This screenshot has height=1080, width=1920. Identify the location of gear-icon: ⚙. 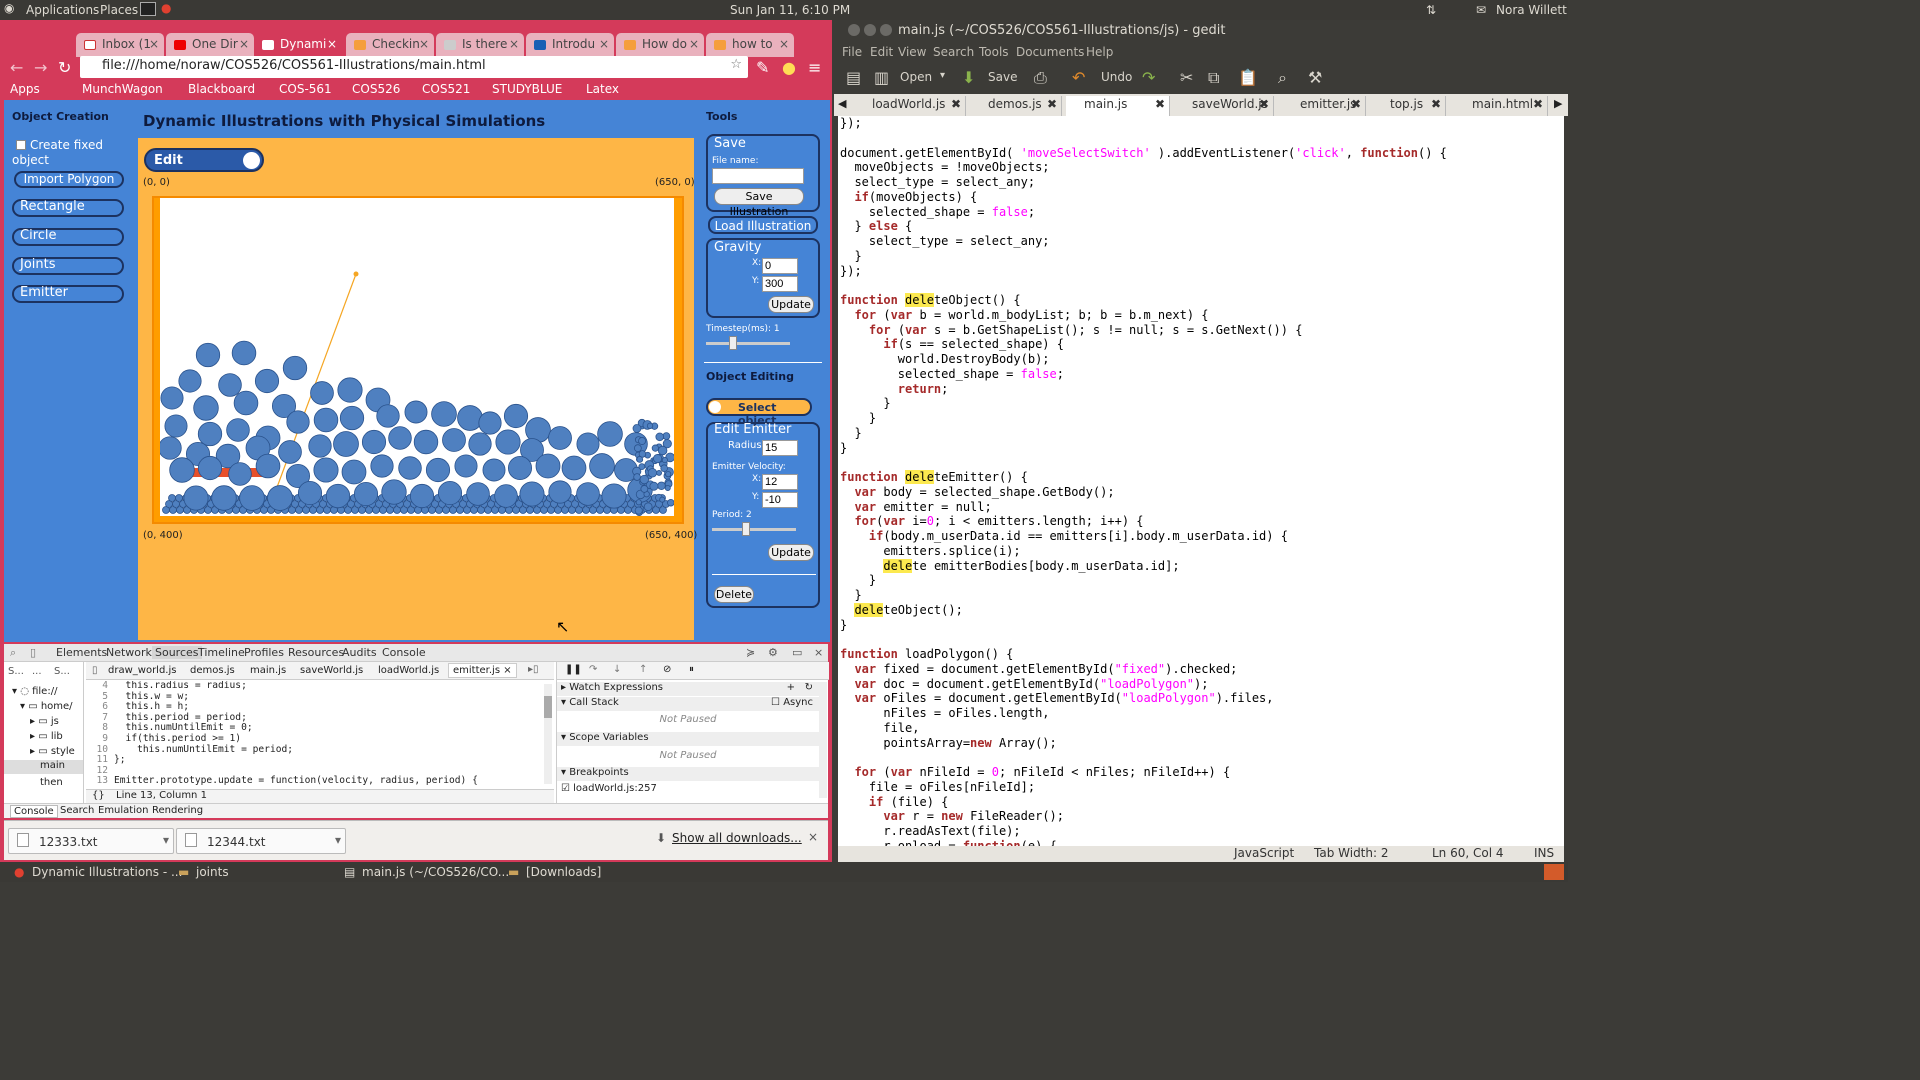
(773, 652).